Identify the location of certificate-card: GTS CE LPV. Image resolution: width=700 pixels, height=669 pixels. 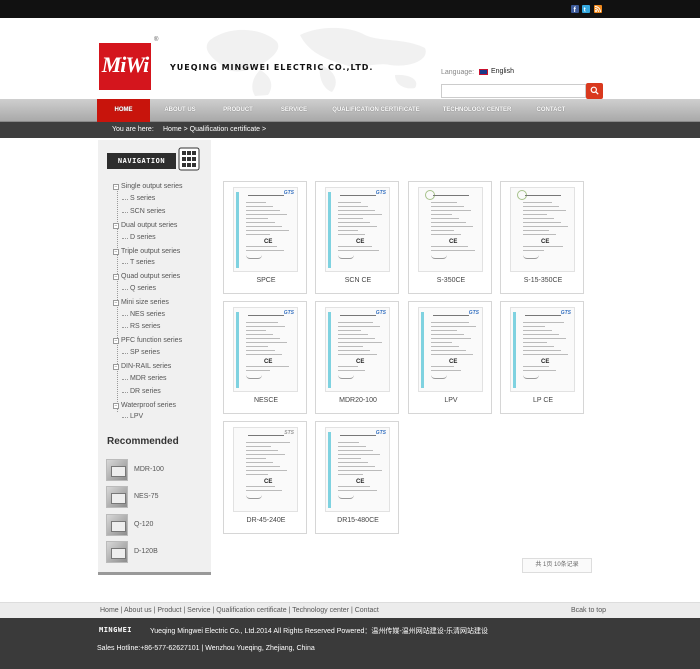
(450, 357).